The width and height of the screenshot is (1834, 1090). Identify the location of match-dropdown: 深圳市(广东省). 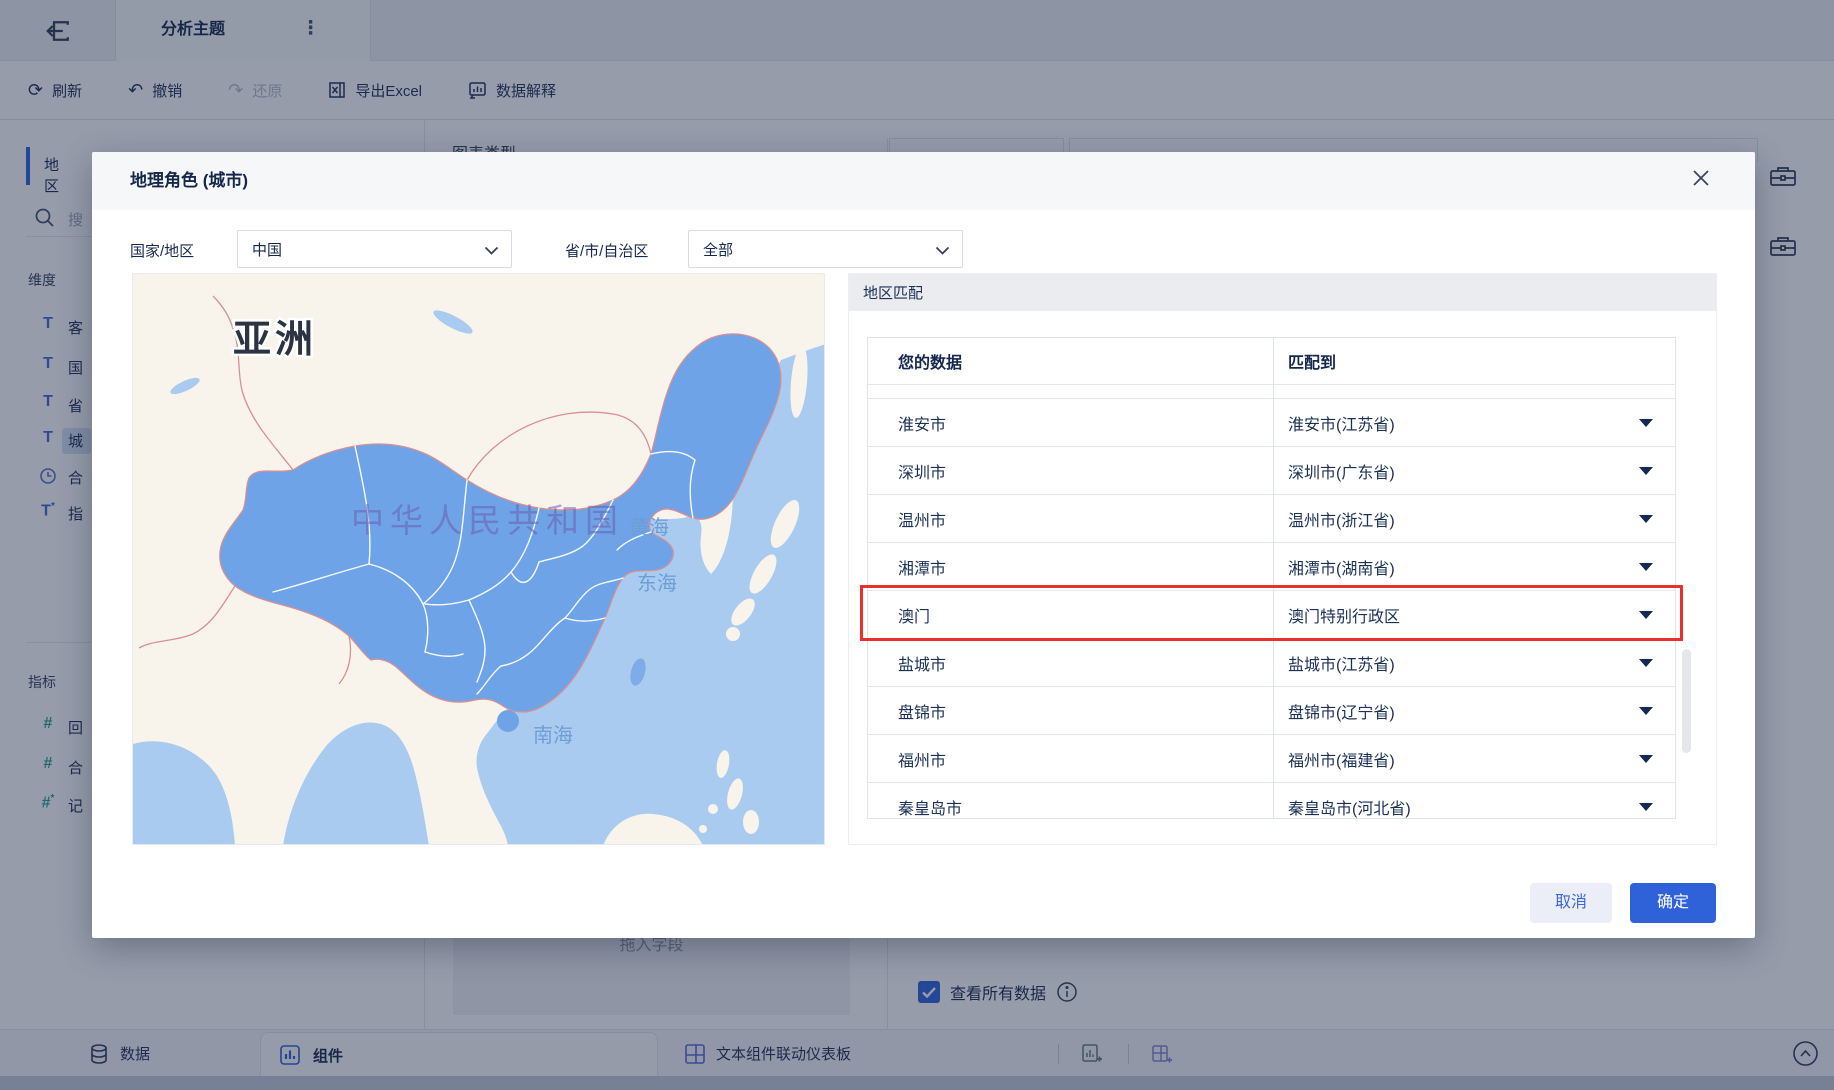
(1474, 470).